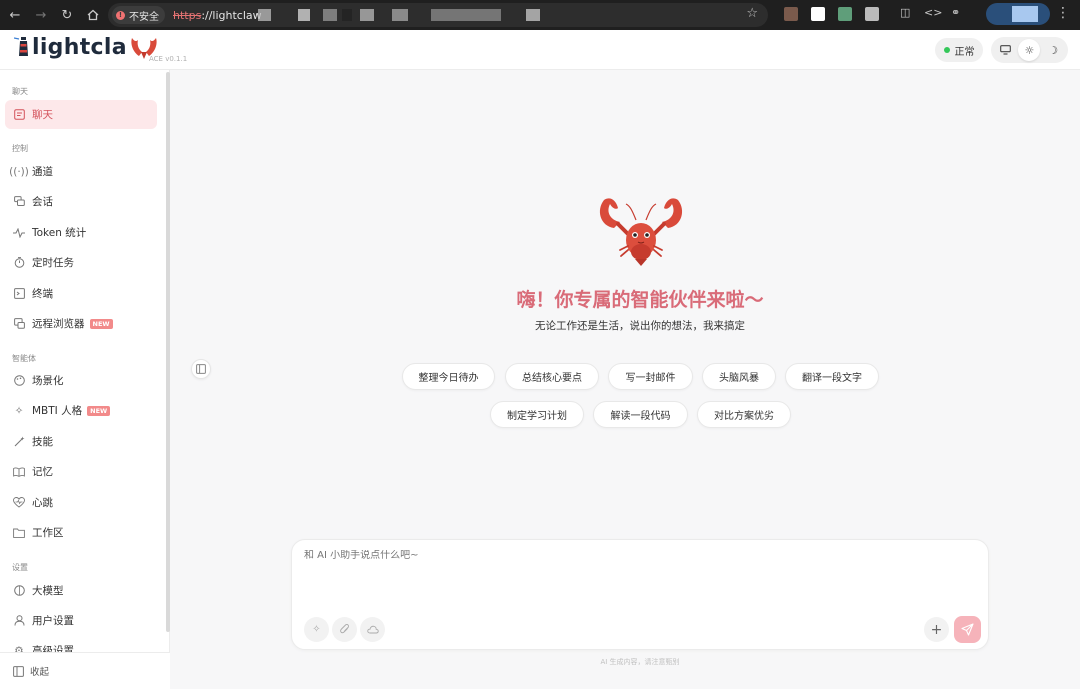 This screenshot has width=1080, height=689. Describe the element at coordinates (19, 171) in the screenshot. I see `broadcast-icon: ((·))` at that location.